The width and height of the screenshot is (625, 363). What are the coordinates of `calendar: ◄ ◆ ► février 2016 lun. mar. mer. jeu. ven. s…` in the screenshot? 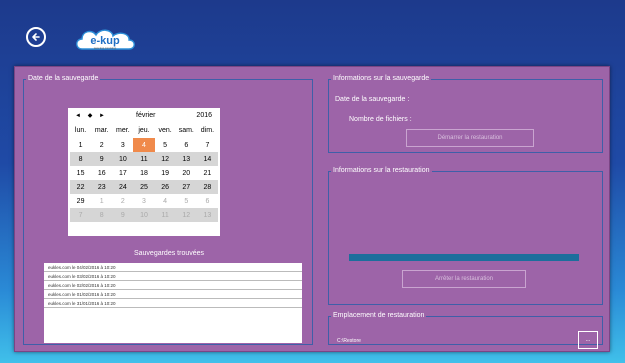 It's located at (144, 172).